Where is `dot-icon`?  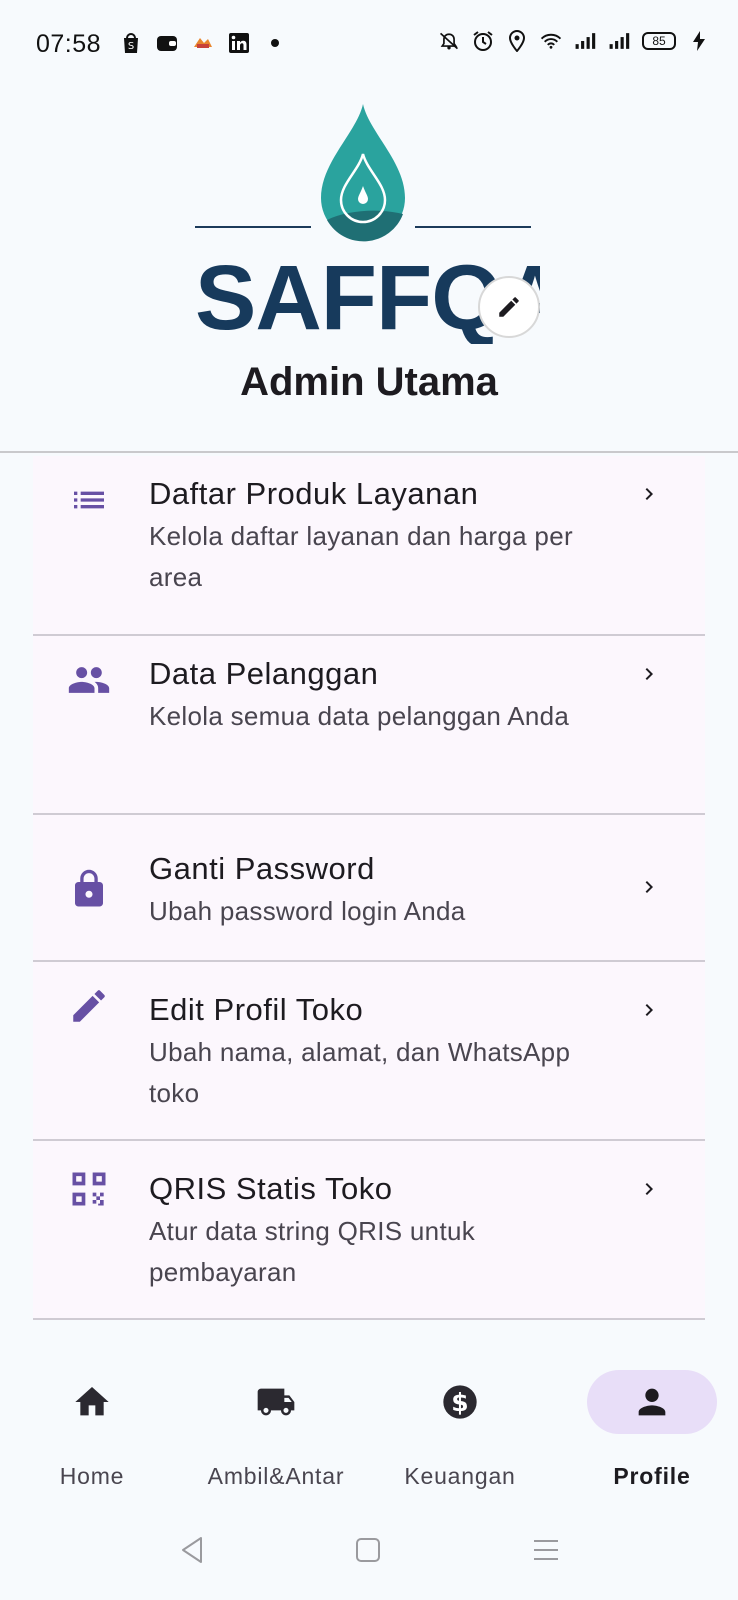 dot-icon is located at coordinates (275, 43).